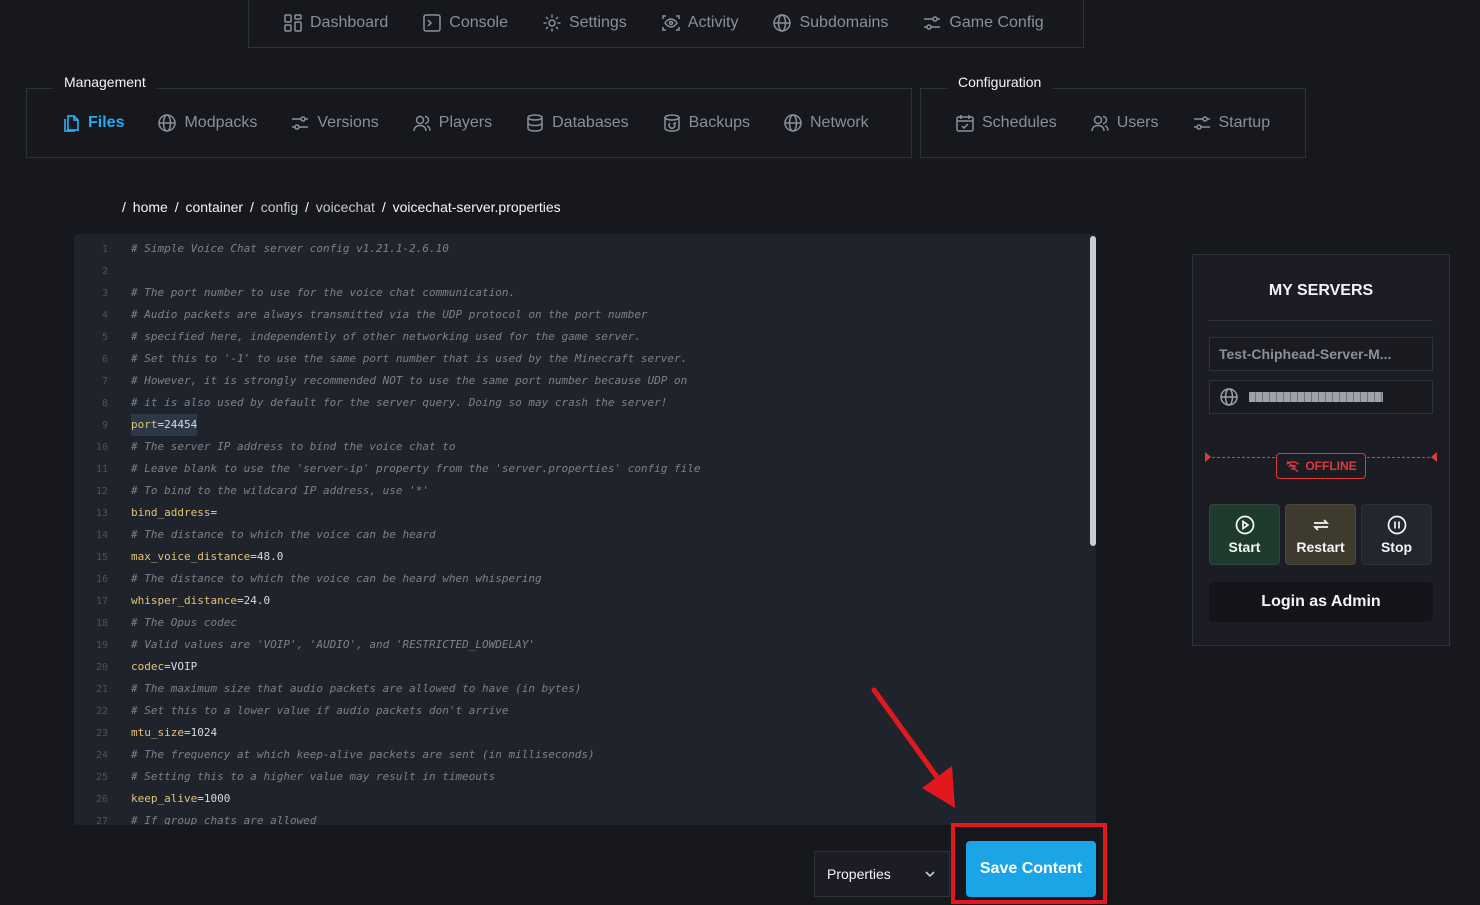  What do you see at coordinates (279, 207) in the screenshot?
I see `breadcrumb-config: config` at bounding box center [279, 207].